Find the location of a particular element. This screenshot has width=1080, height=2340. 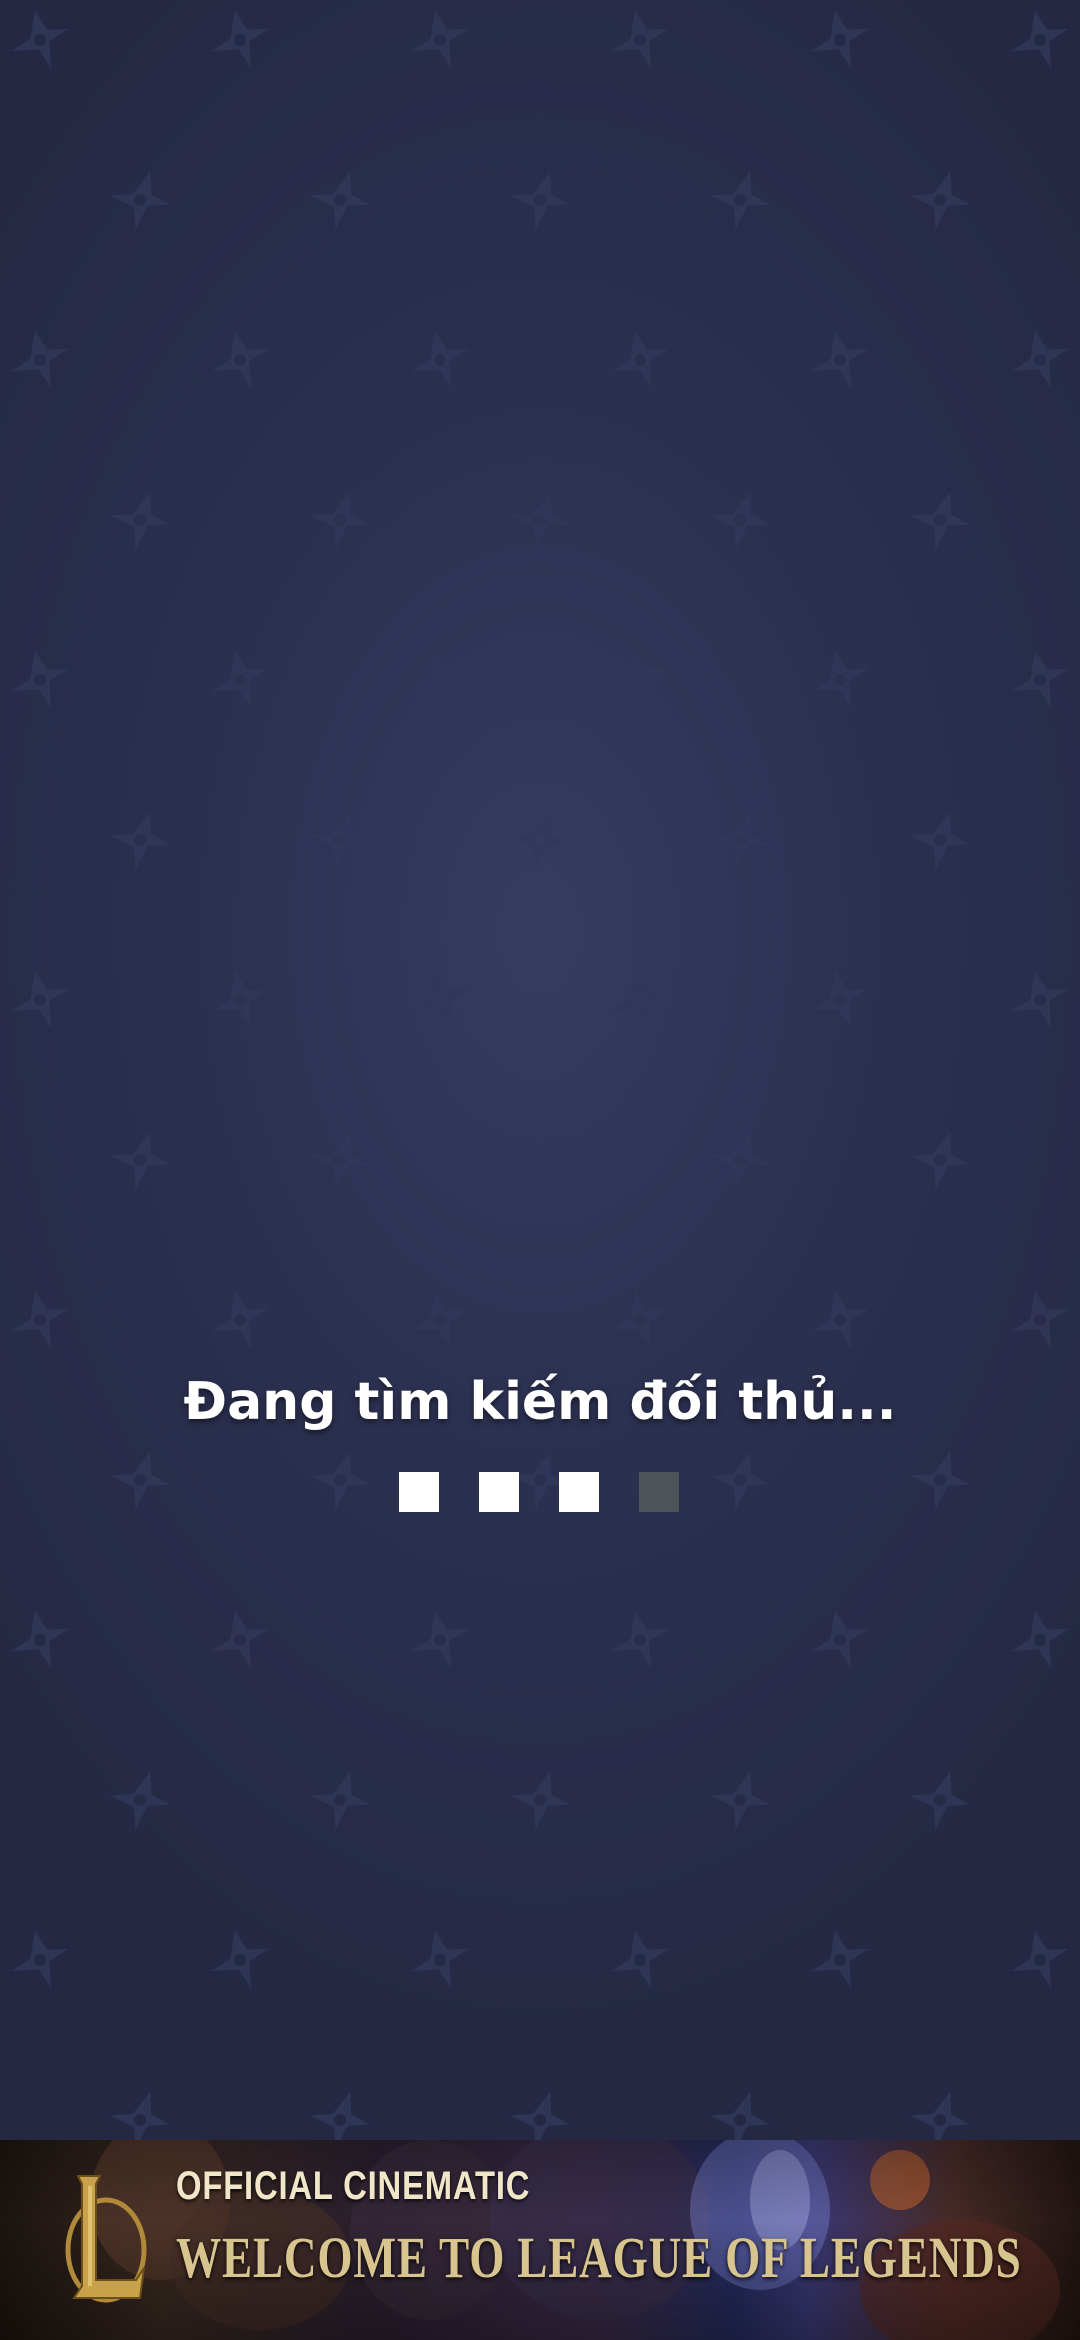

league-of-legends-logo is located at coordinates (106, 2239).